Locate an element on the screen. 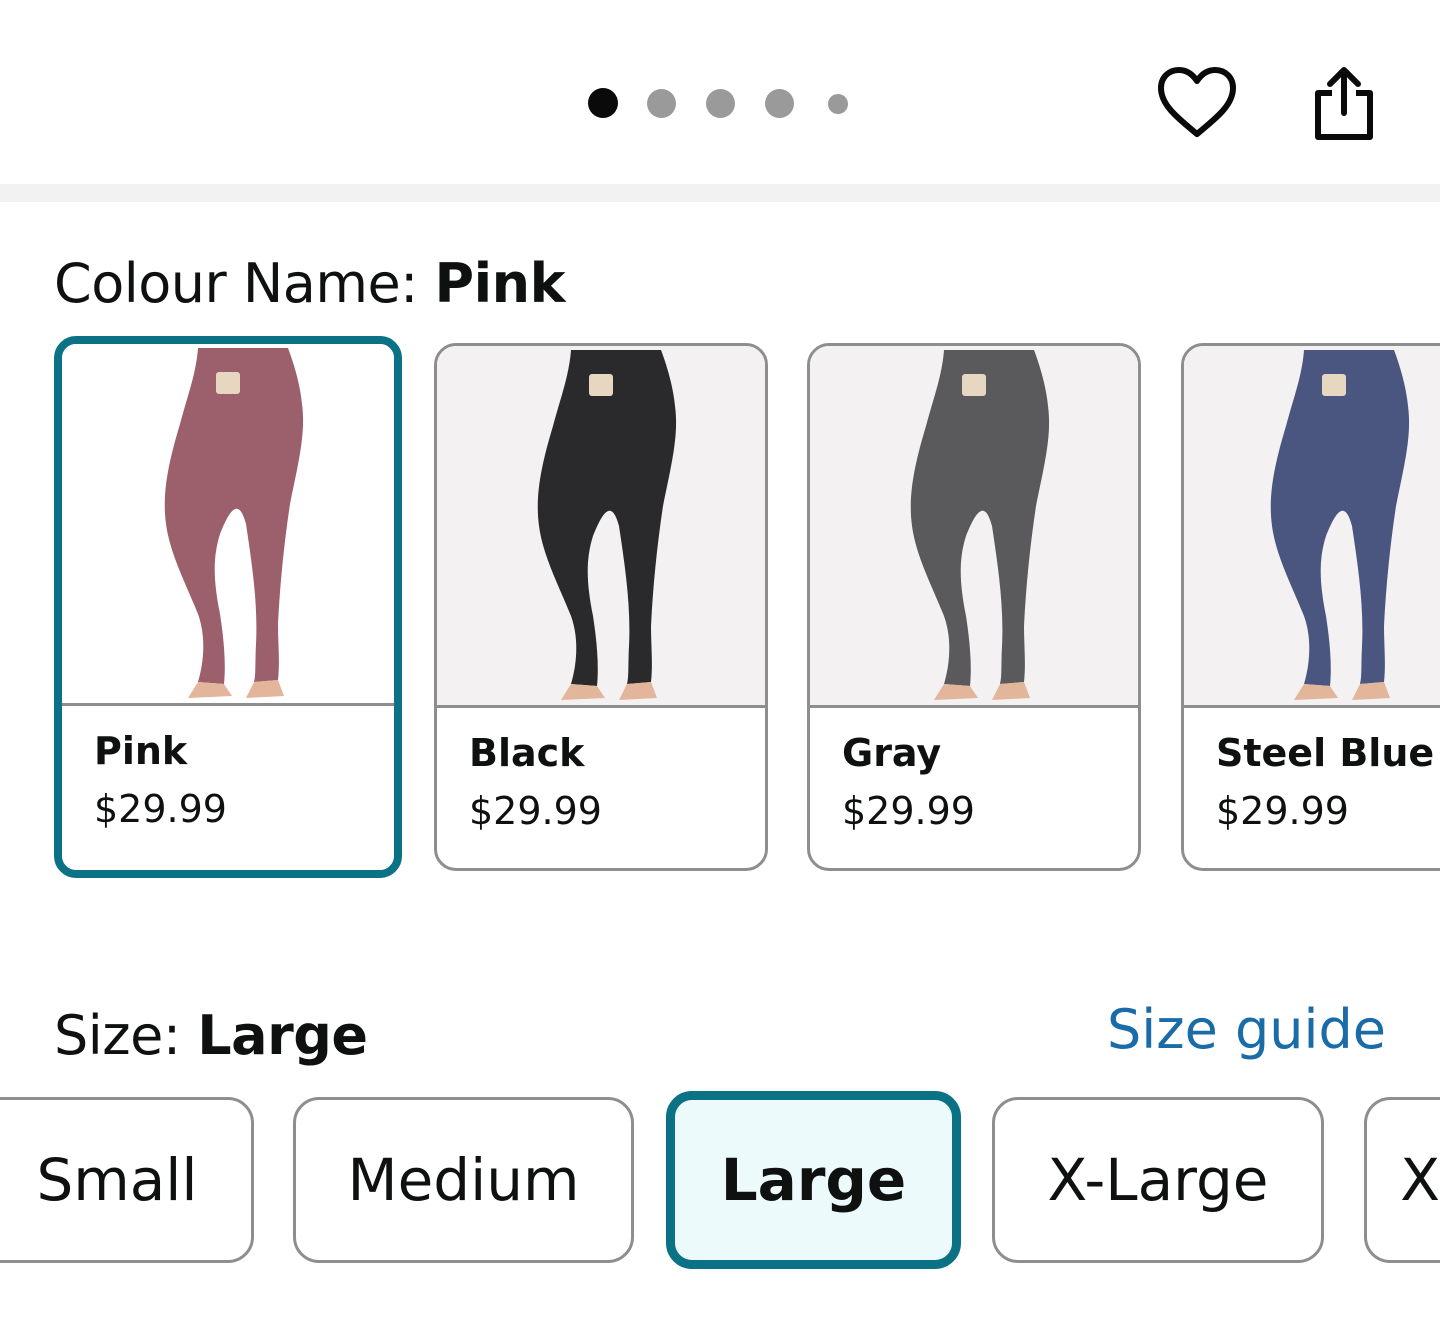 Image resolution: width=1440 pixels, height=1344 pixels. share-button is located at coordinates (1344, 104).